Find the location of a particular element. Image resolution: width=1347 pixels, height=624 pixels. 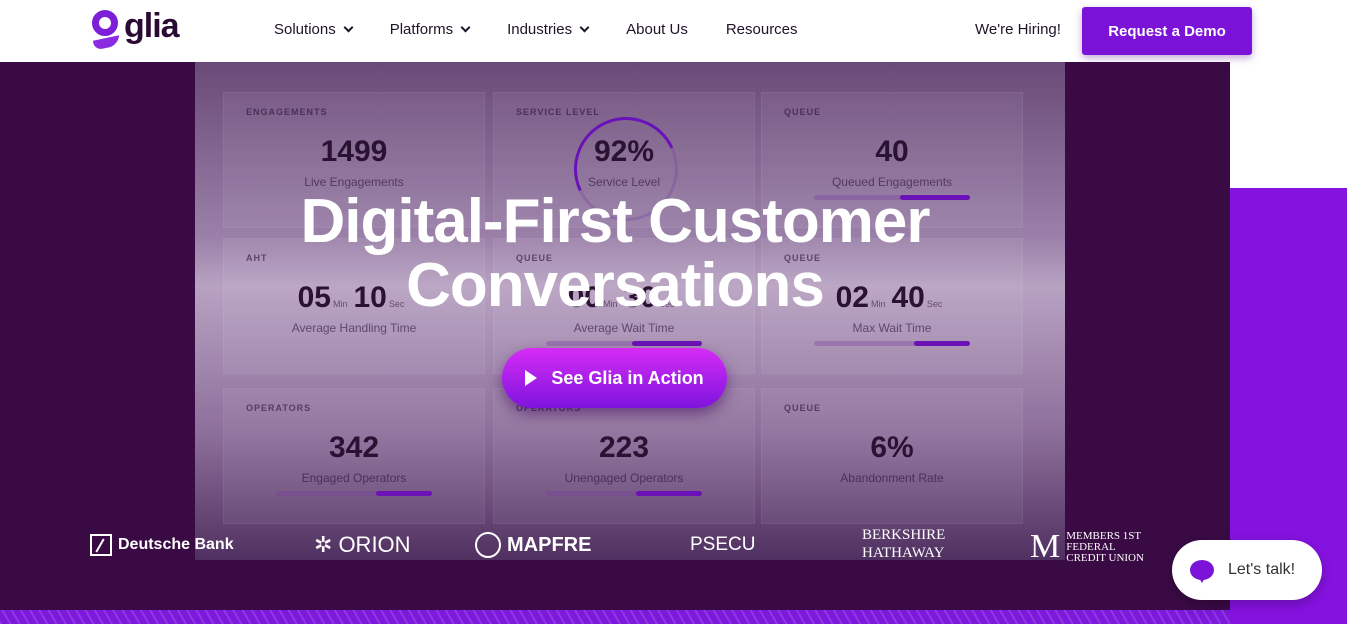

nav-label: Platforms is located at coordinates (421, 29).